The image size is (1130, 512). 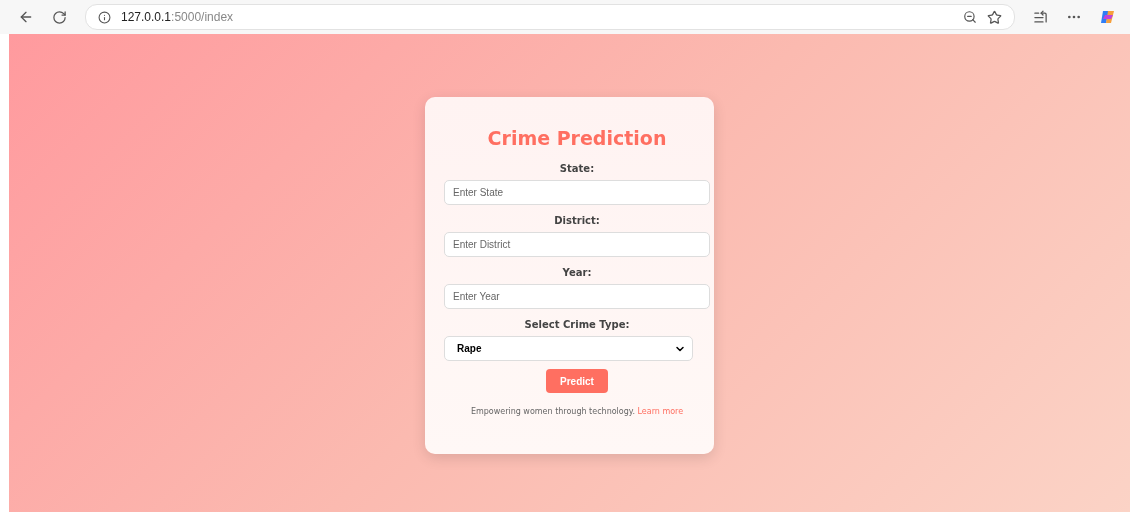 I want to click on field-label: District:, so click(x=577, y=220).